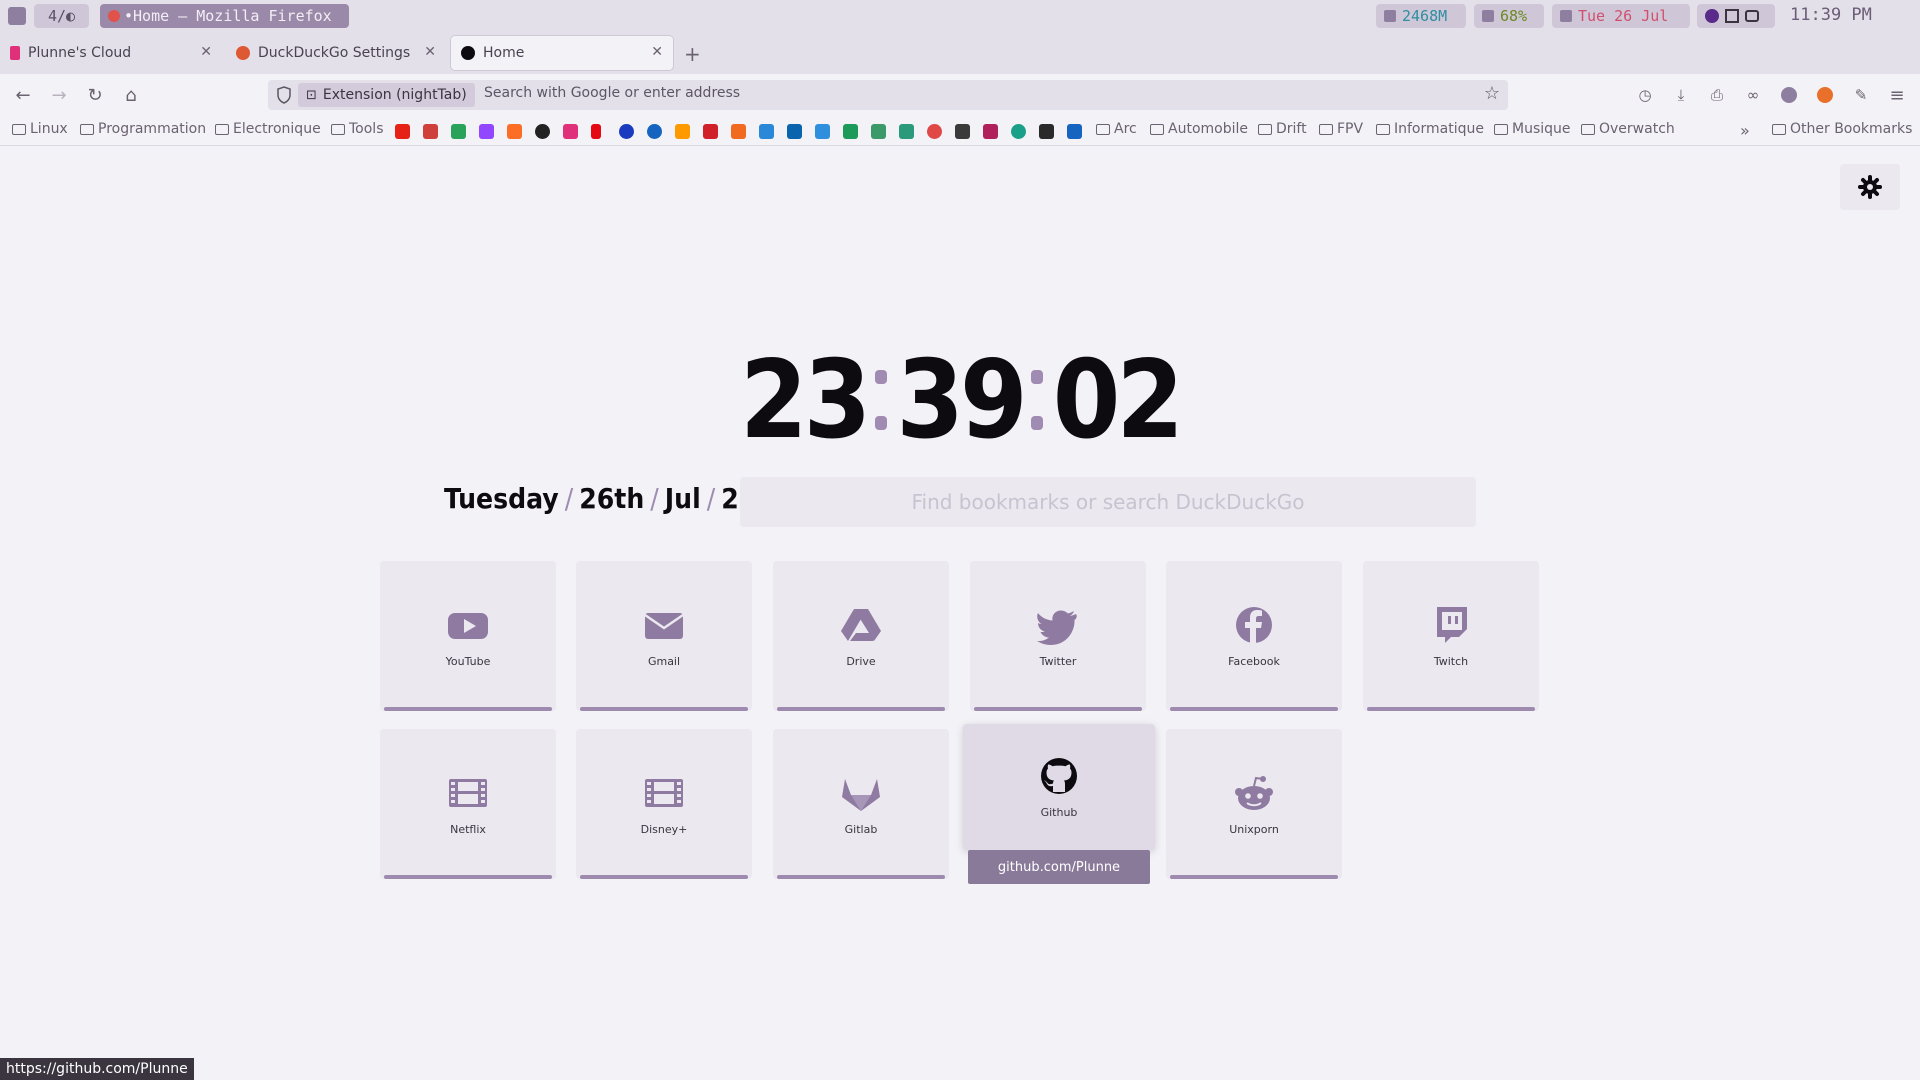 Image resolution: width=1920 pixels, height=1080 pixels. Describe the element at coordinates (1059, 867) in the screenshot. I see `tile-url-tooltip: github.com/Plunne` at that location.